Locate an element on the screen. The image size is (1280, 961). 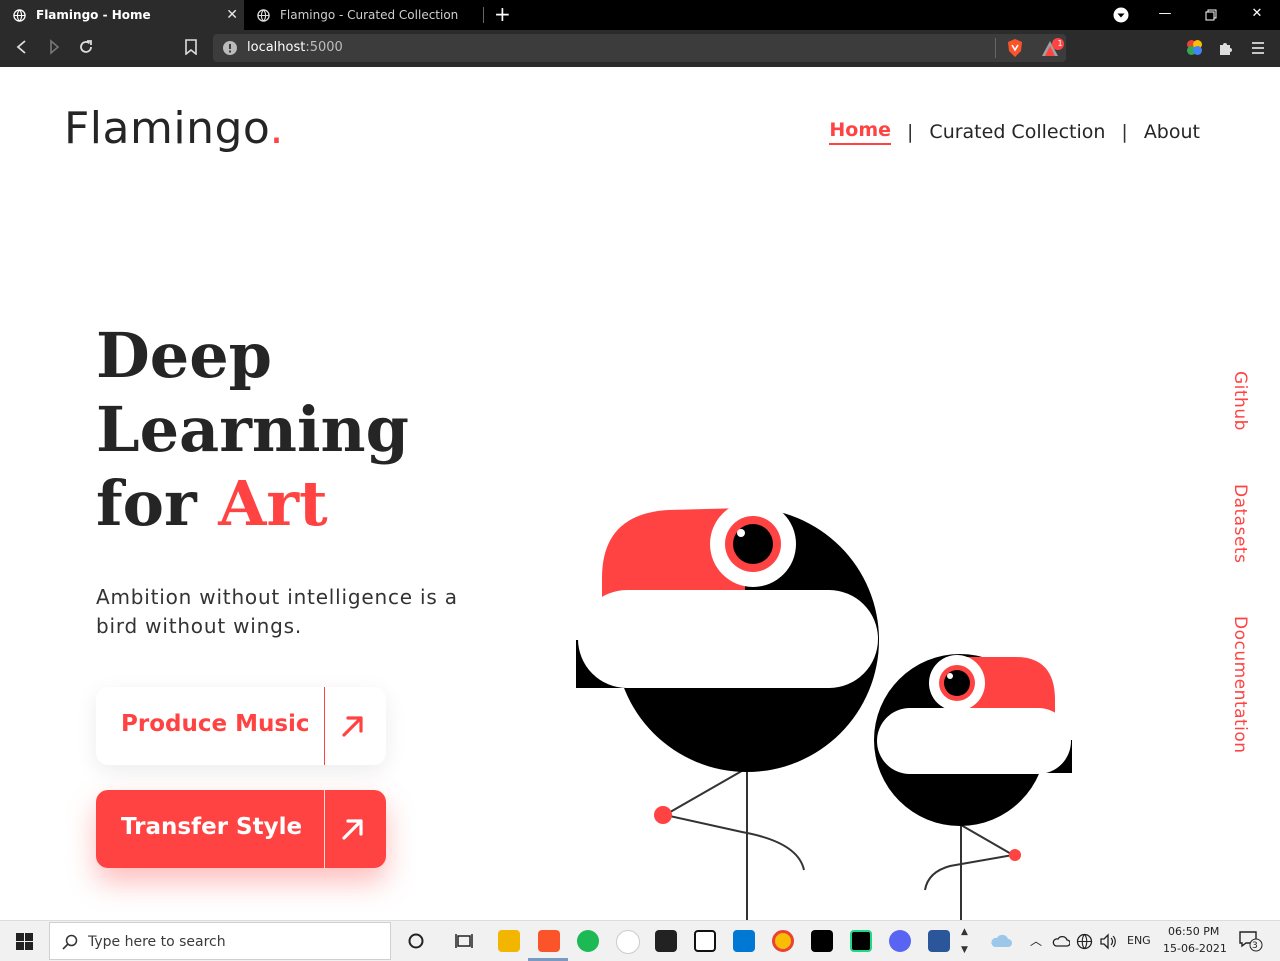
notion-icon is located at coordinates (705, 941).